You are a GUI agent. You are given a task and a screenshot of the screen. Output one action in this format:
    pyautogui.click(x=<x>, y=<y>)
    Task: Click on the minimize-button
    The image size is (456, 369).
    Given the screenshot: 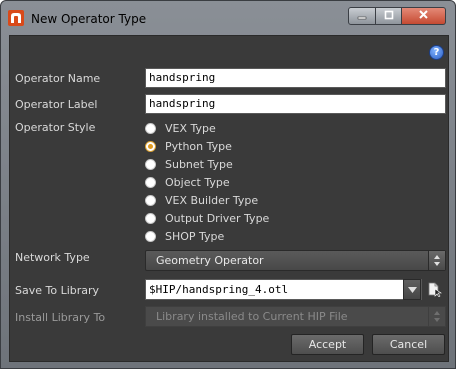 What is the action you would take?
    pyautogui.click(x=362, y=16)
    